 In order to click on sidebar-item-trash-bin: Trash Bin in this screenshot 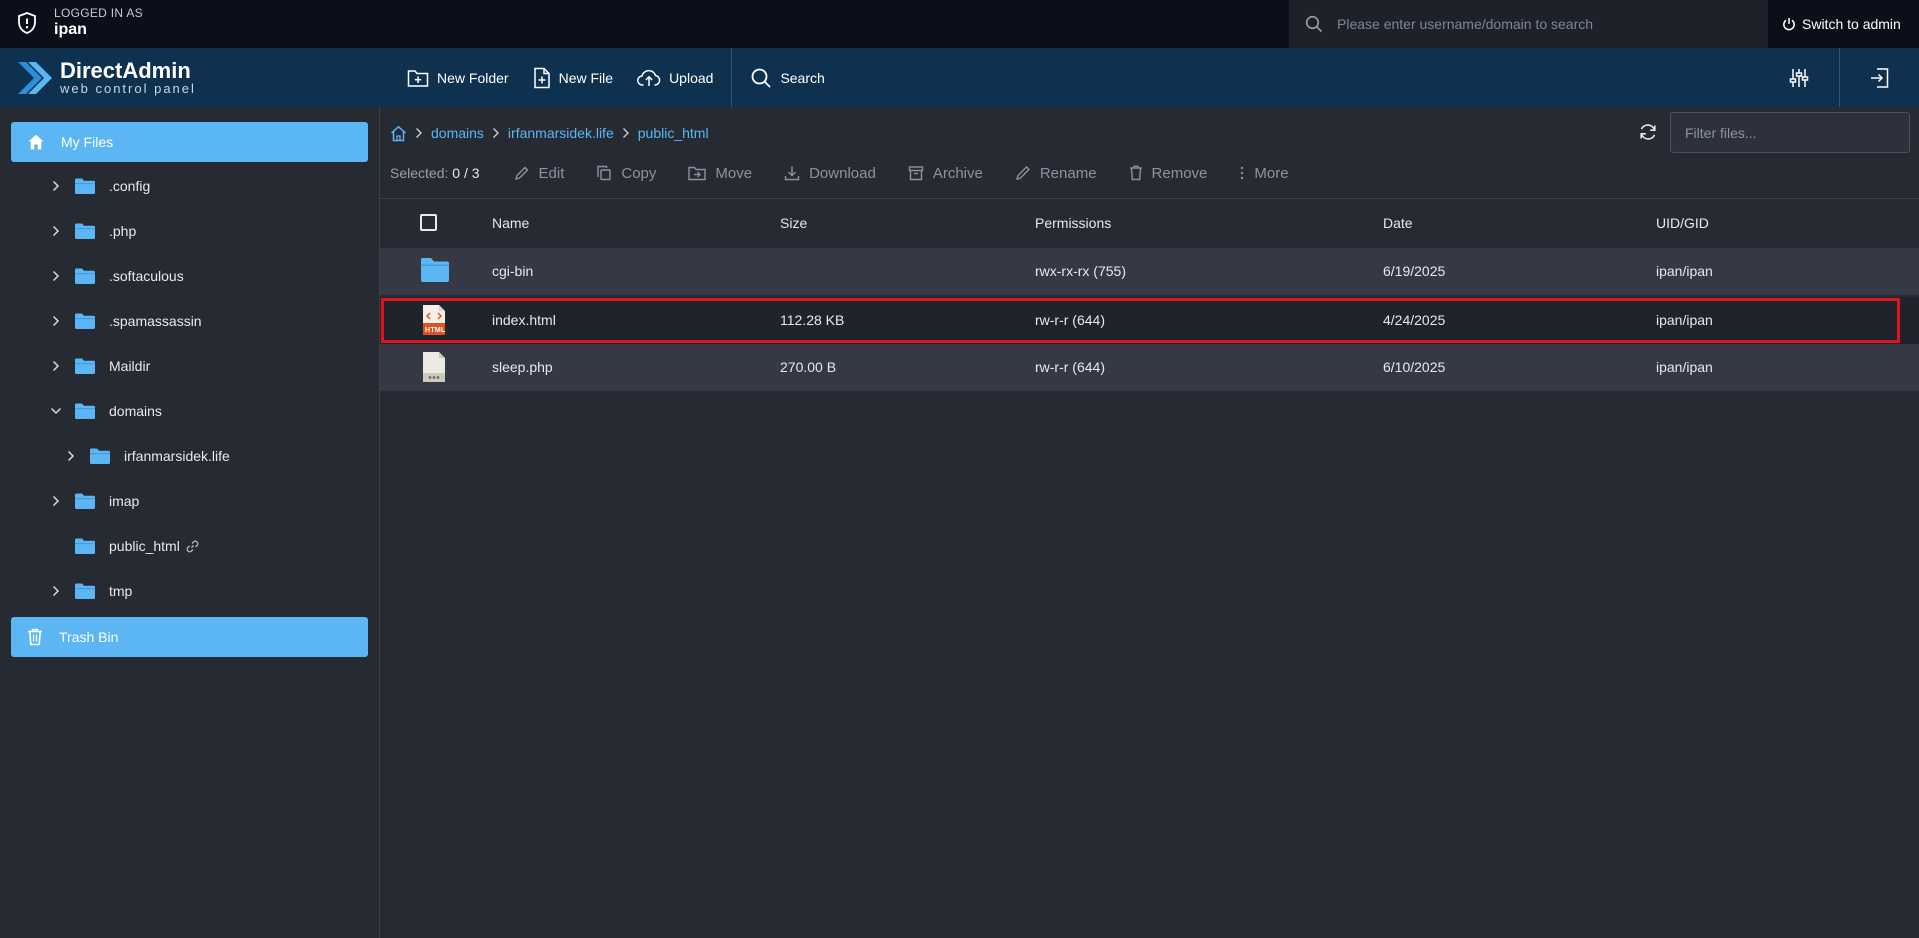, I will do `click(189, 637)`.